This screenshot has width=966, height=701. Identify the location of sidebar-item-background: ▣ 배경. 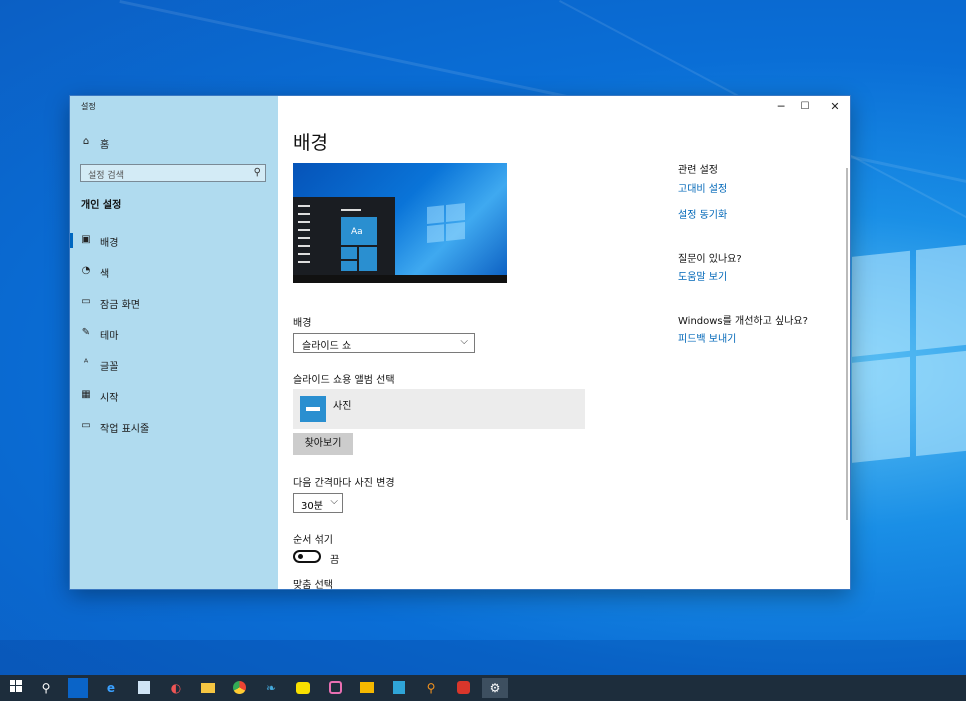
(174, 241).